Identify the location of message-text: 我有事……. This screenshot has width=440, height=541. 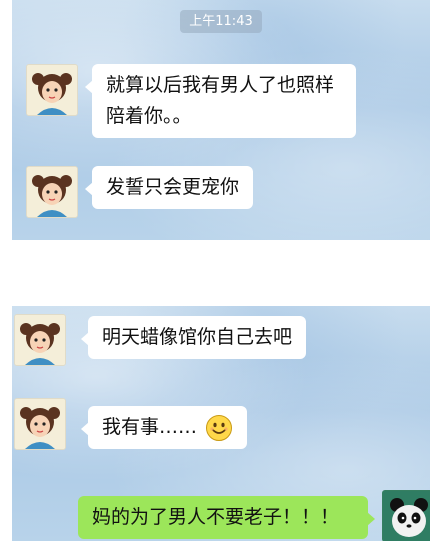
(150, 427).